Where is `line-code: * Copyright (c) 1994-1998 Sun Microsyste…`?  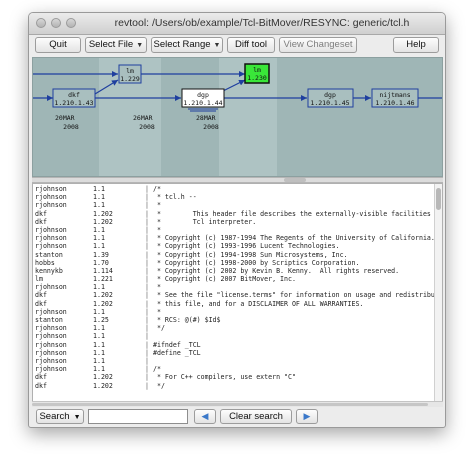 line-code: * Copyright (c) 1994-1998 Sun Microsyste… is located at coordinates (250, 254).